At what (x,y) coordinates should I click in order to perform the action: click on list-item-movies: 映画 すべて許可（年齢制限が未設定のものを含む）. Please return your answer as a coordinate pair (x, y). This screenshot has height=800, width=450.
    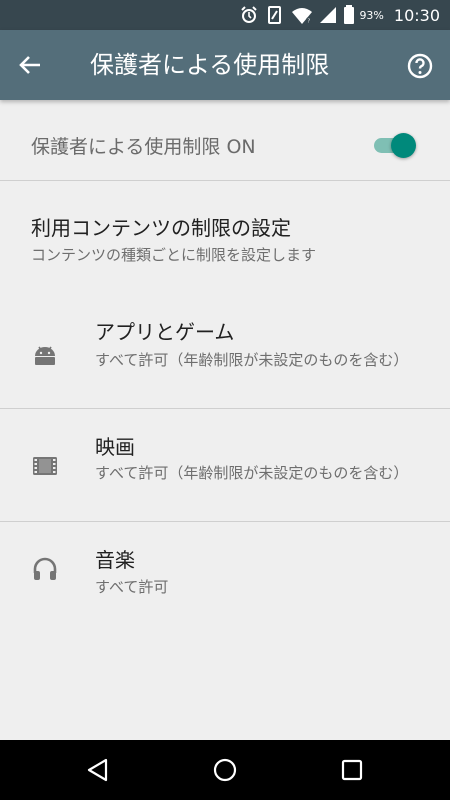
    Looking at the image, I should click on (225, 465).